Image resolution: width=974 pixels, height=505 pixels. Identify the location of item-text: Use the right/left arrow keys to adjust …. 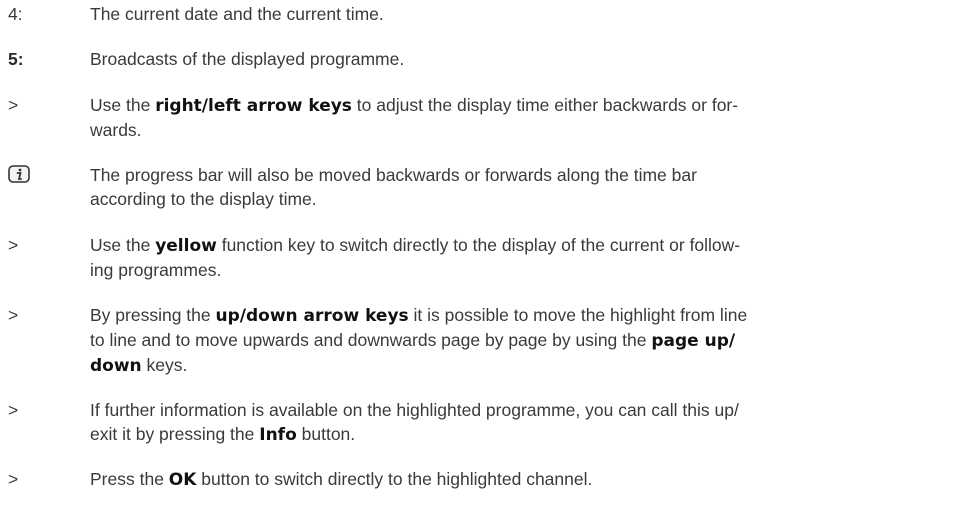
(414, 117).